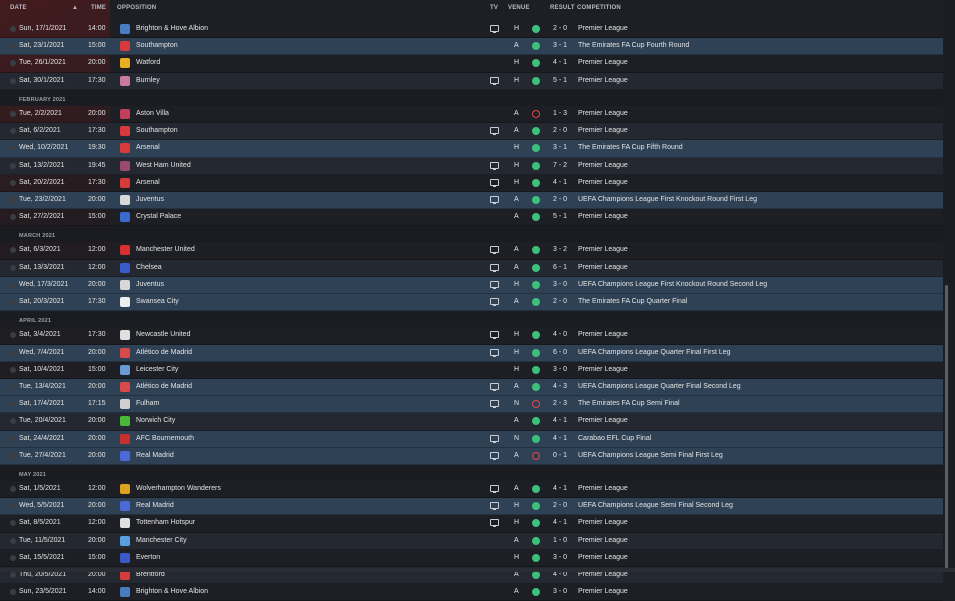  What do you see at coordinates (148, 557) in the screenshot?
I see `opposition-name: Everton` at bounding box center [148, 557].